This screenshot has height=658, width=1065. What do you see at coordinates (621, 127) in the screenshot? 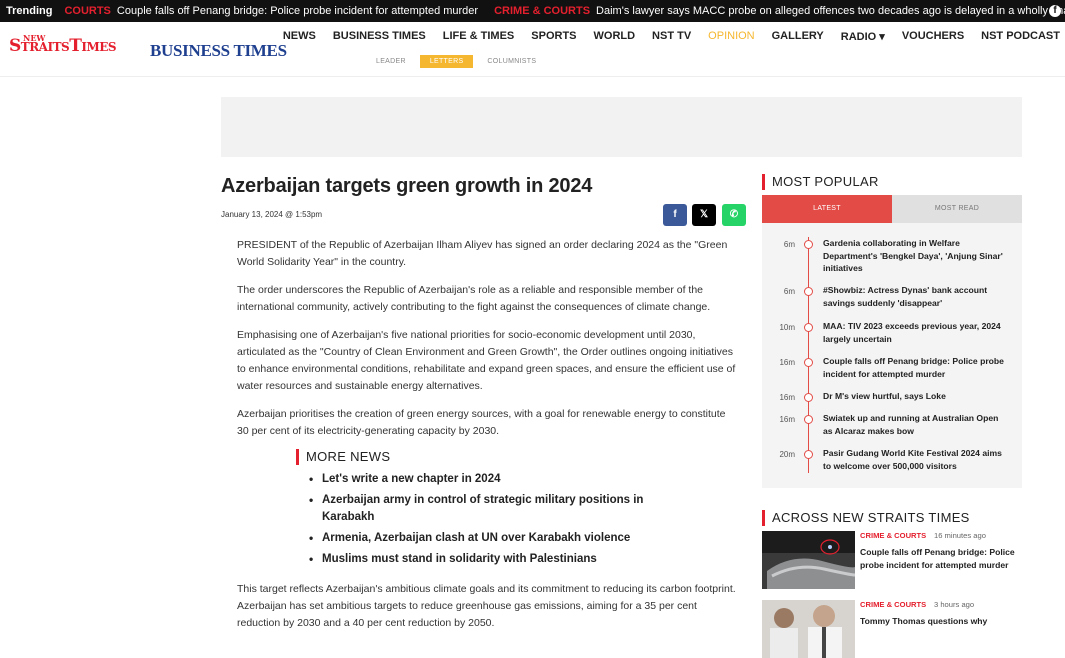
I see `ad-banner` at bounding box center [621, 127].